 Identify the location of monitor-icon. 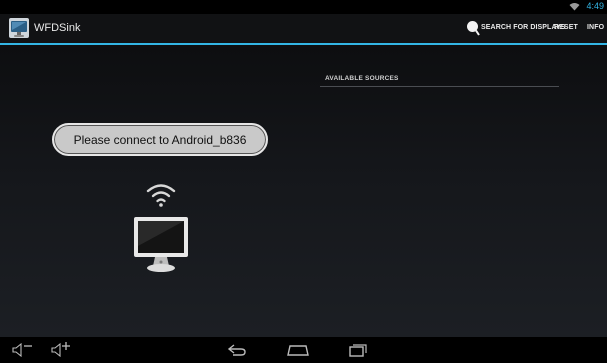
(161, 244).